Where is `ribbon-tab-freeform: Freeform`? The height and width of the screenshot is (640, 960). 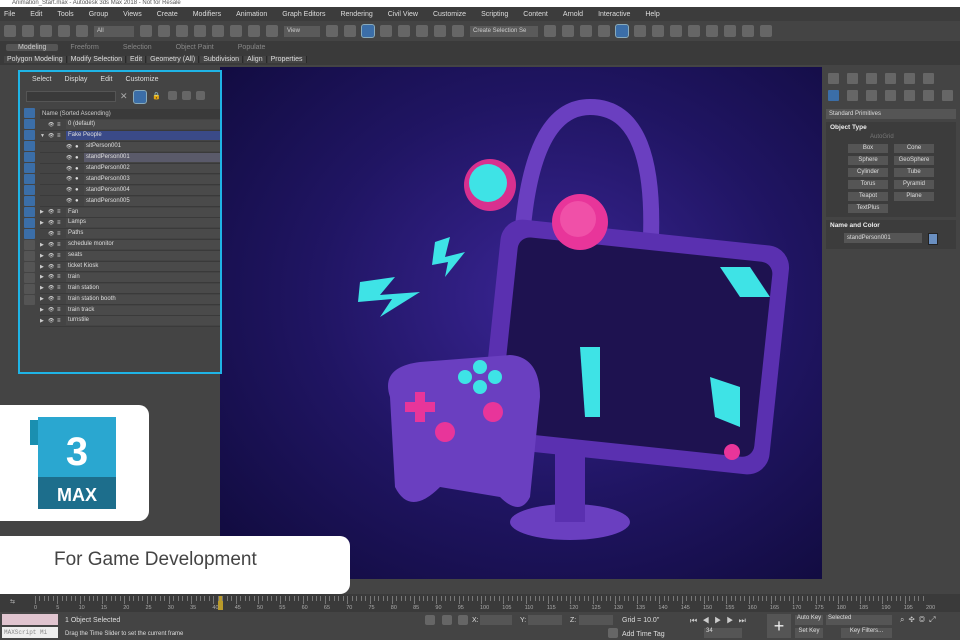
ribbon-tab-freeform: Freeform is located at coordinates (84, 47).